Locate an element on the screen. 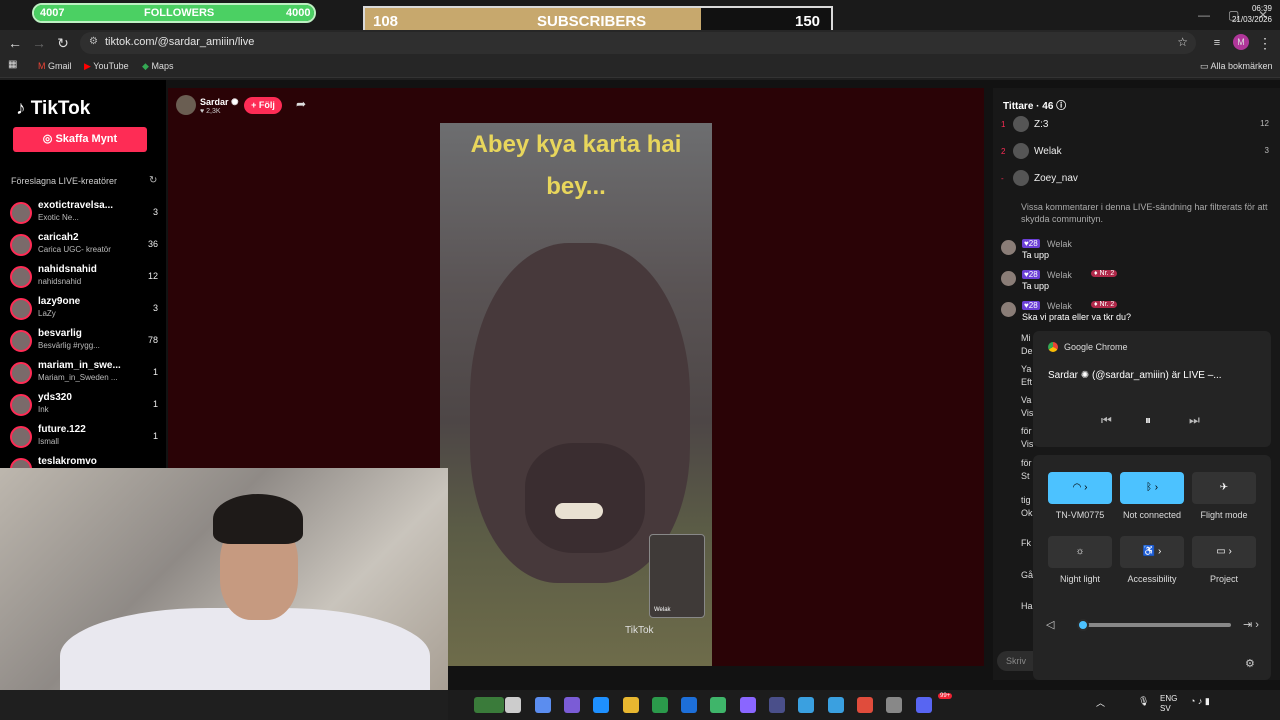 The width and height of the screenshot is (1280, 720). accessibility-icon: ♿ › is located at coordinates (1152, 551).